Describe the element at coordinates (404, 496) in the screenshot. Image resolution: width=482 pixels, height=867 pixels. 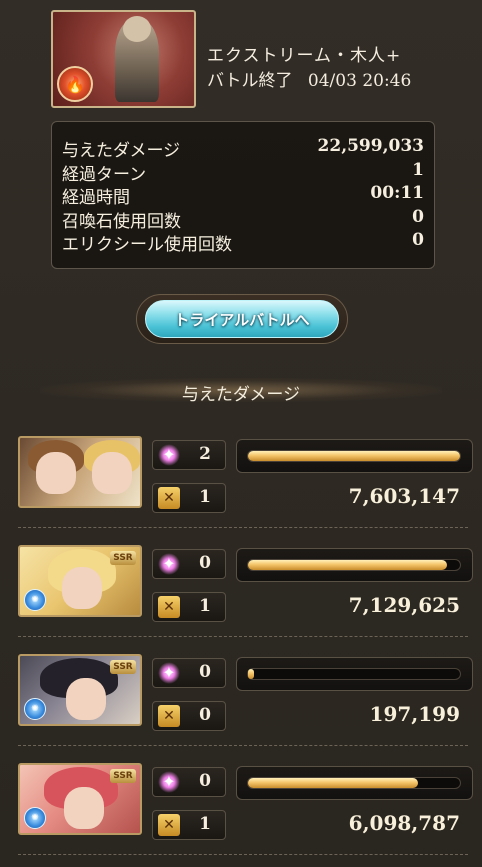
I see `damage-value: 7,603,147` at that location.